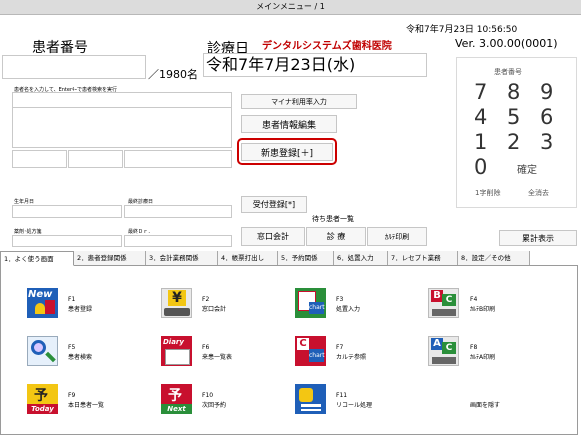 This screenshot has height=441, width=581. What do you see at coordinates (546, 142) in the screenshot?
I see `key-3: 3` at bounding box center [546, 142].